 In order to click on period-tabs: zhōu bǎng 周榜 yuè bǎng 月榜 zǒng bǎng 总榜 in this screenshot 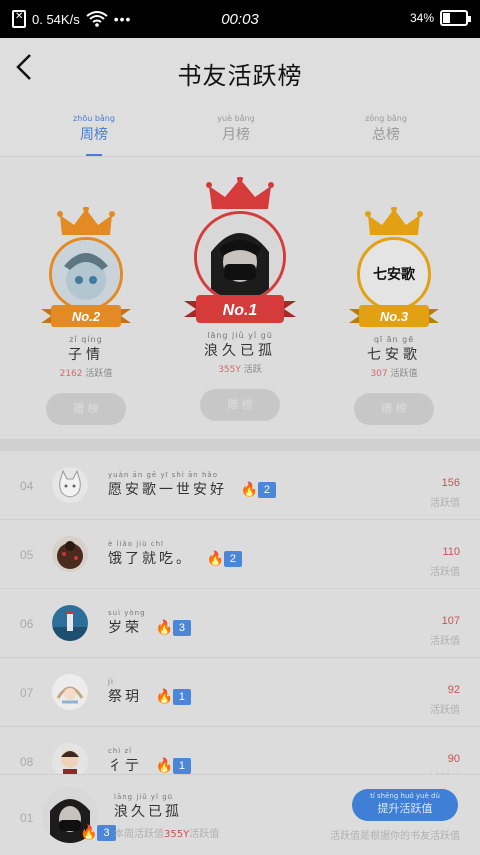, I will do `click(240, 130)`.